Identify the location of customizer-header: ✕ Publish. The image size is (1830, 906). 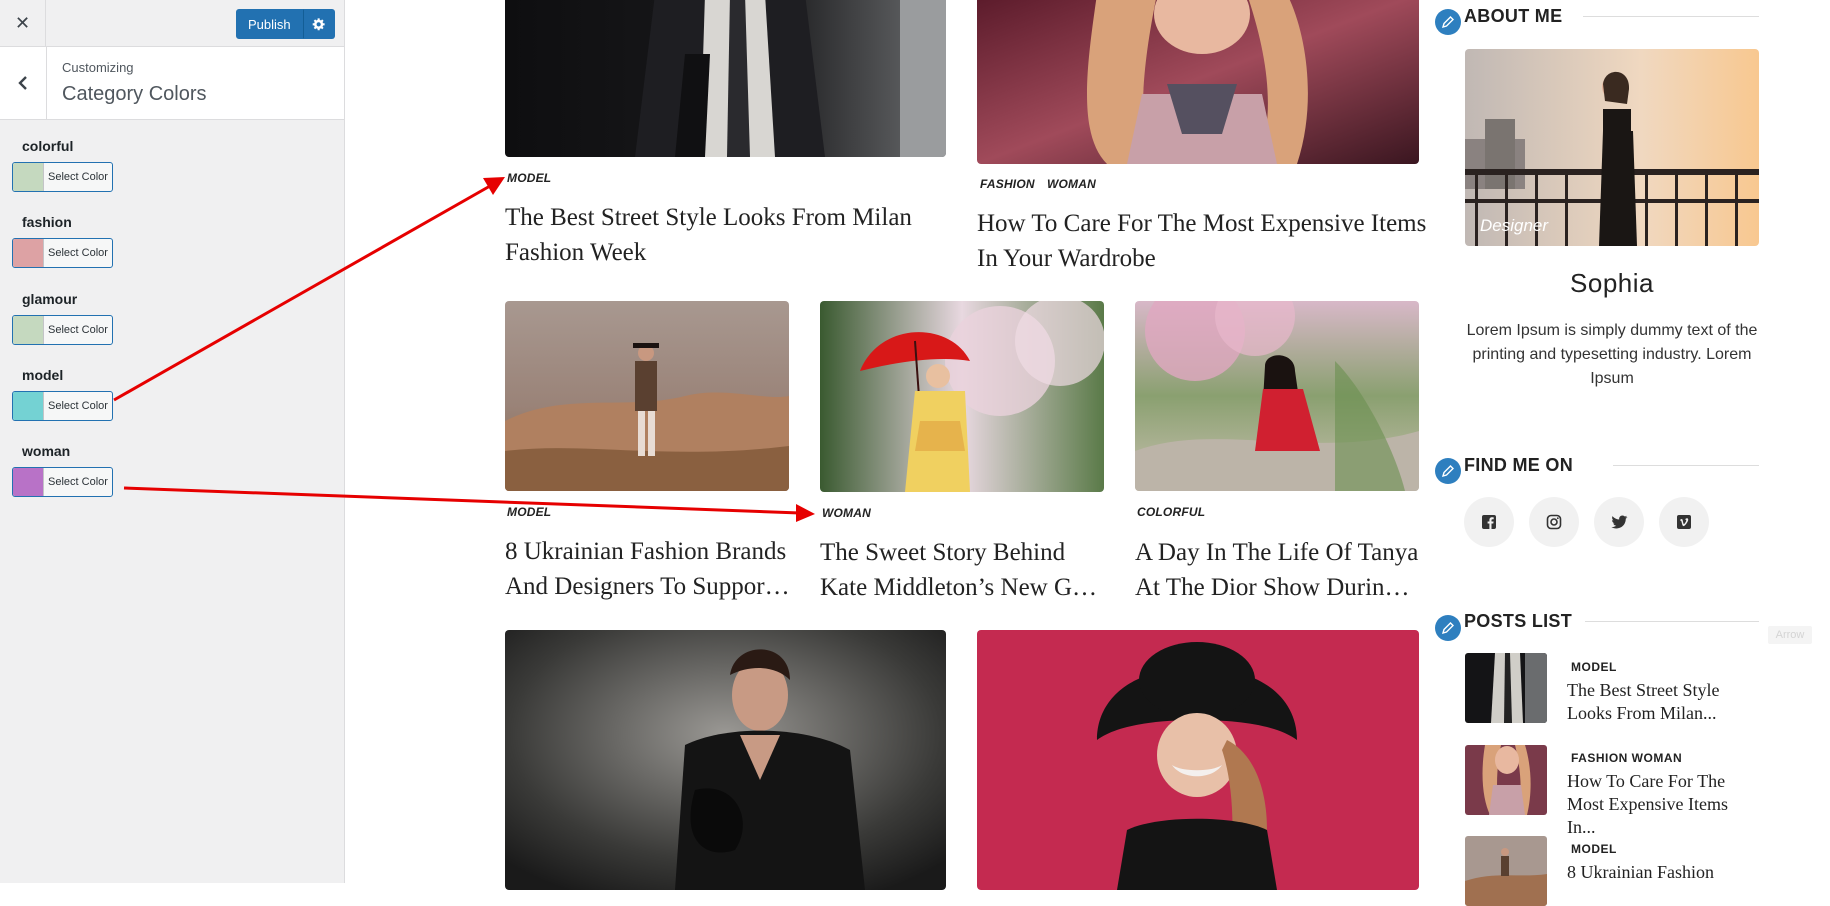
(172, 23).